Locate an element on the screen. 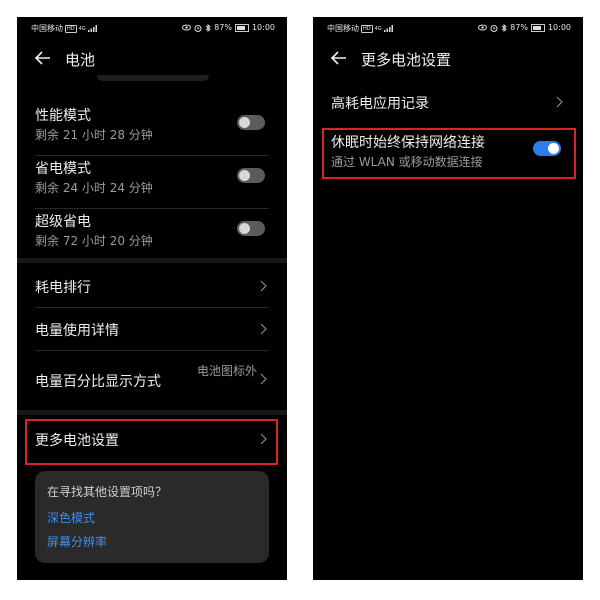 The height and width of the screenshot is (600, 600). percent-display-label: 电量百分比显示方式 is located at coordinates (98, 382).